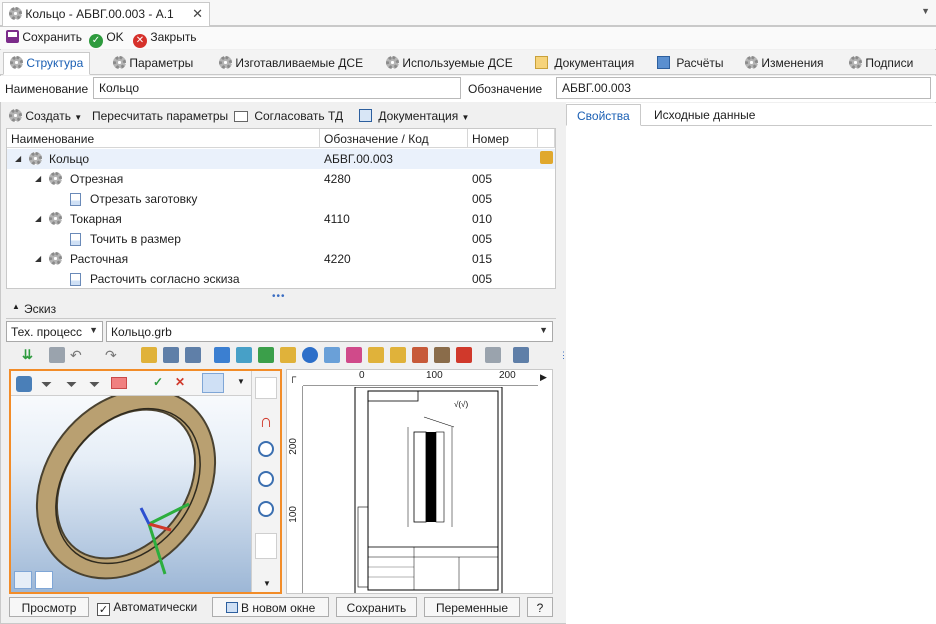 This screenshot has width=936, height=624. What do you see at coordinates (180, 382) in the screenshot?
I see `clear-filter-icon: ✕` at bounding box center [180, 382].